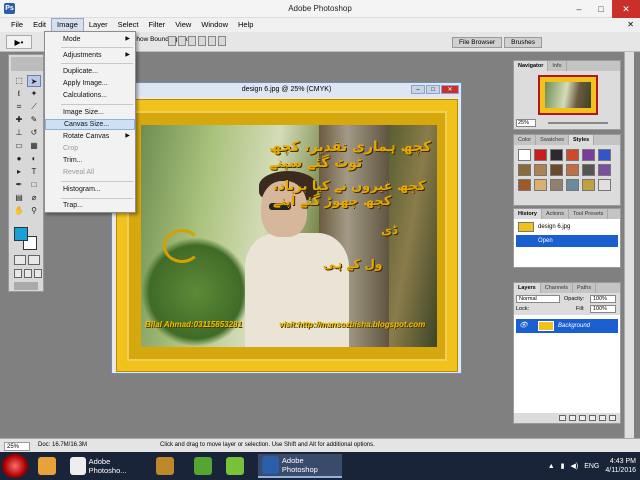 The image size is (640, 480). What do you see at coordinates (19, 94) in the screenshot?
I see `lasso-tool-icon: ℓ` at bounding box center [19, 94].